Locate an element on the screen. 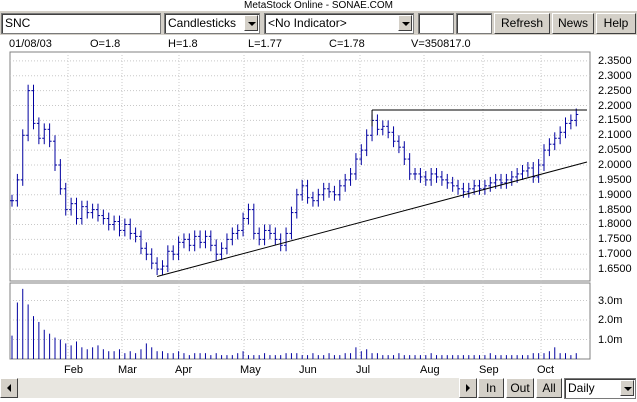 The height and width of the screenshot is (402, 637). price-tick-label: 2.3500 is located at coordinates (615, 60).